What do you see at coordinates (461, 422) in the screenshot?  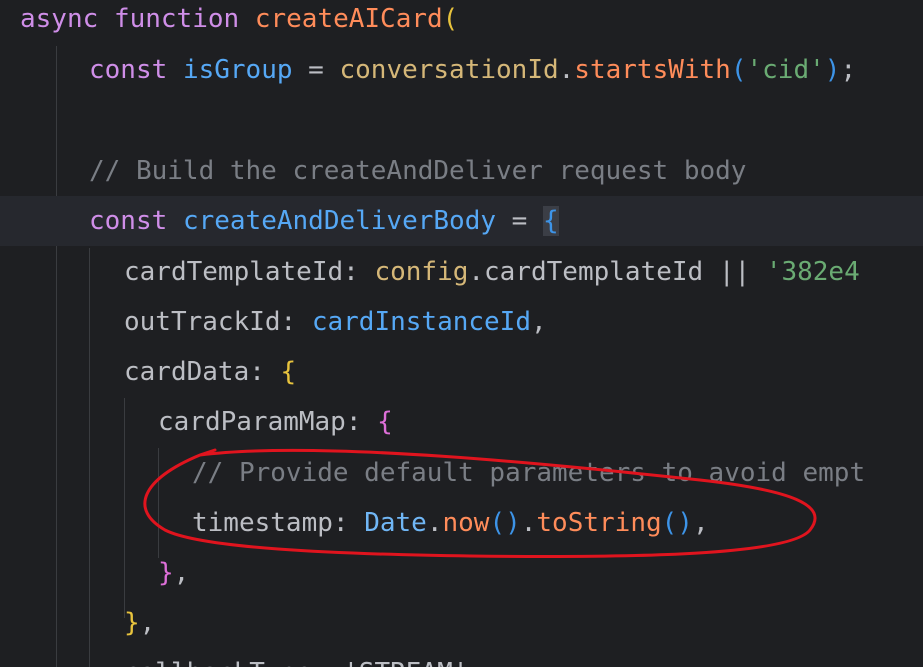 I see `code-line-9: cardParamMap: {` at bounding box center [461, 422].